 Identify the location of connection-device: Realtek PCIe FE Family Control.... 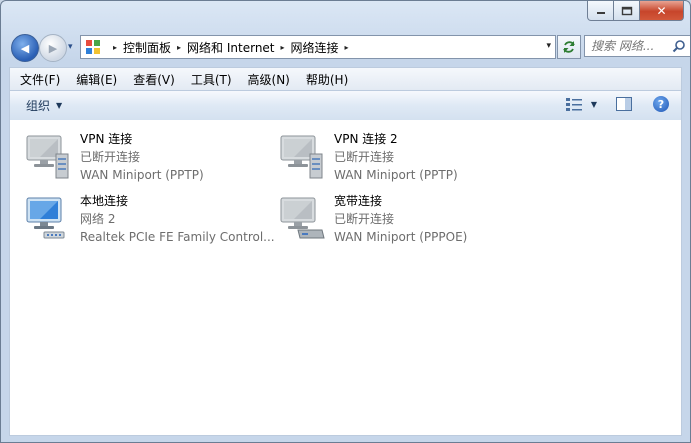
(177, 237).